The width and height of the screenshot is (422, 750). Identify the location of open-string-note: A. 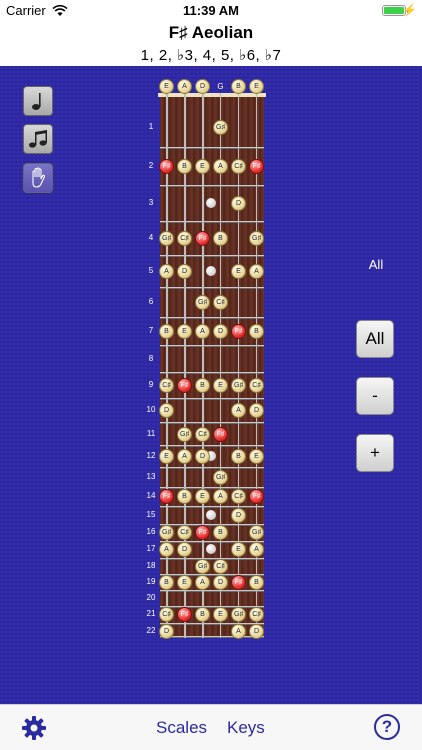
(184, 86).